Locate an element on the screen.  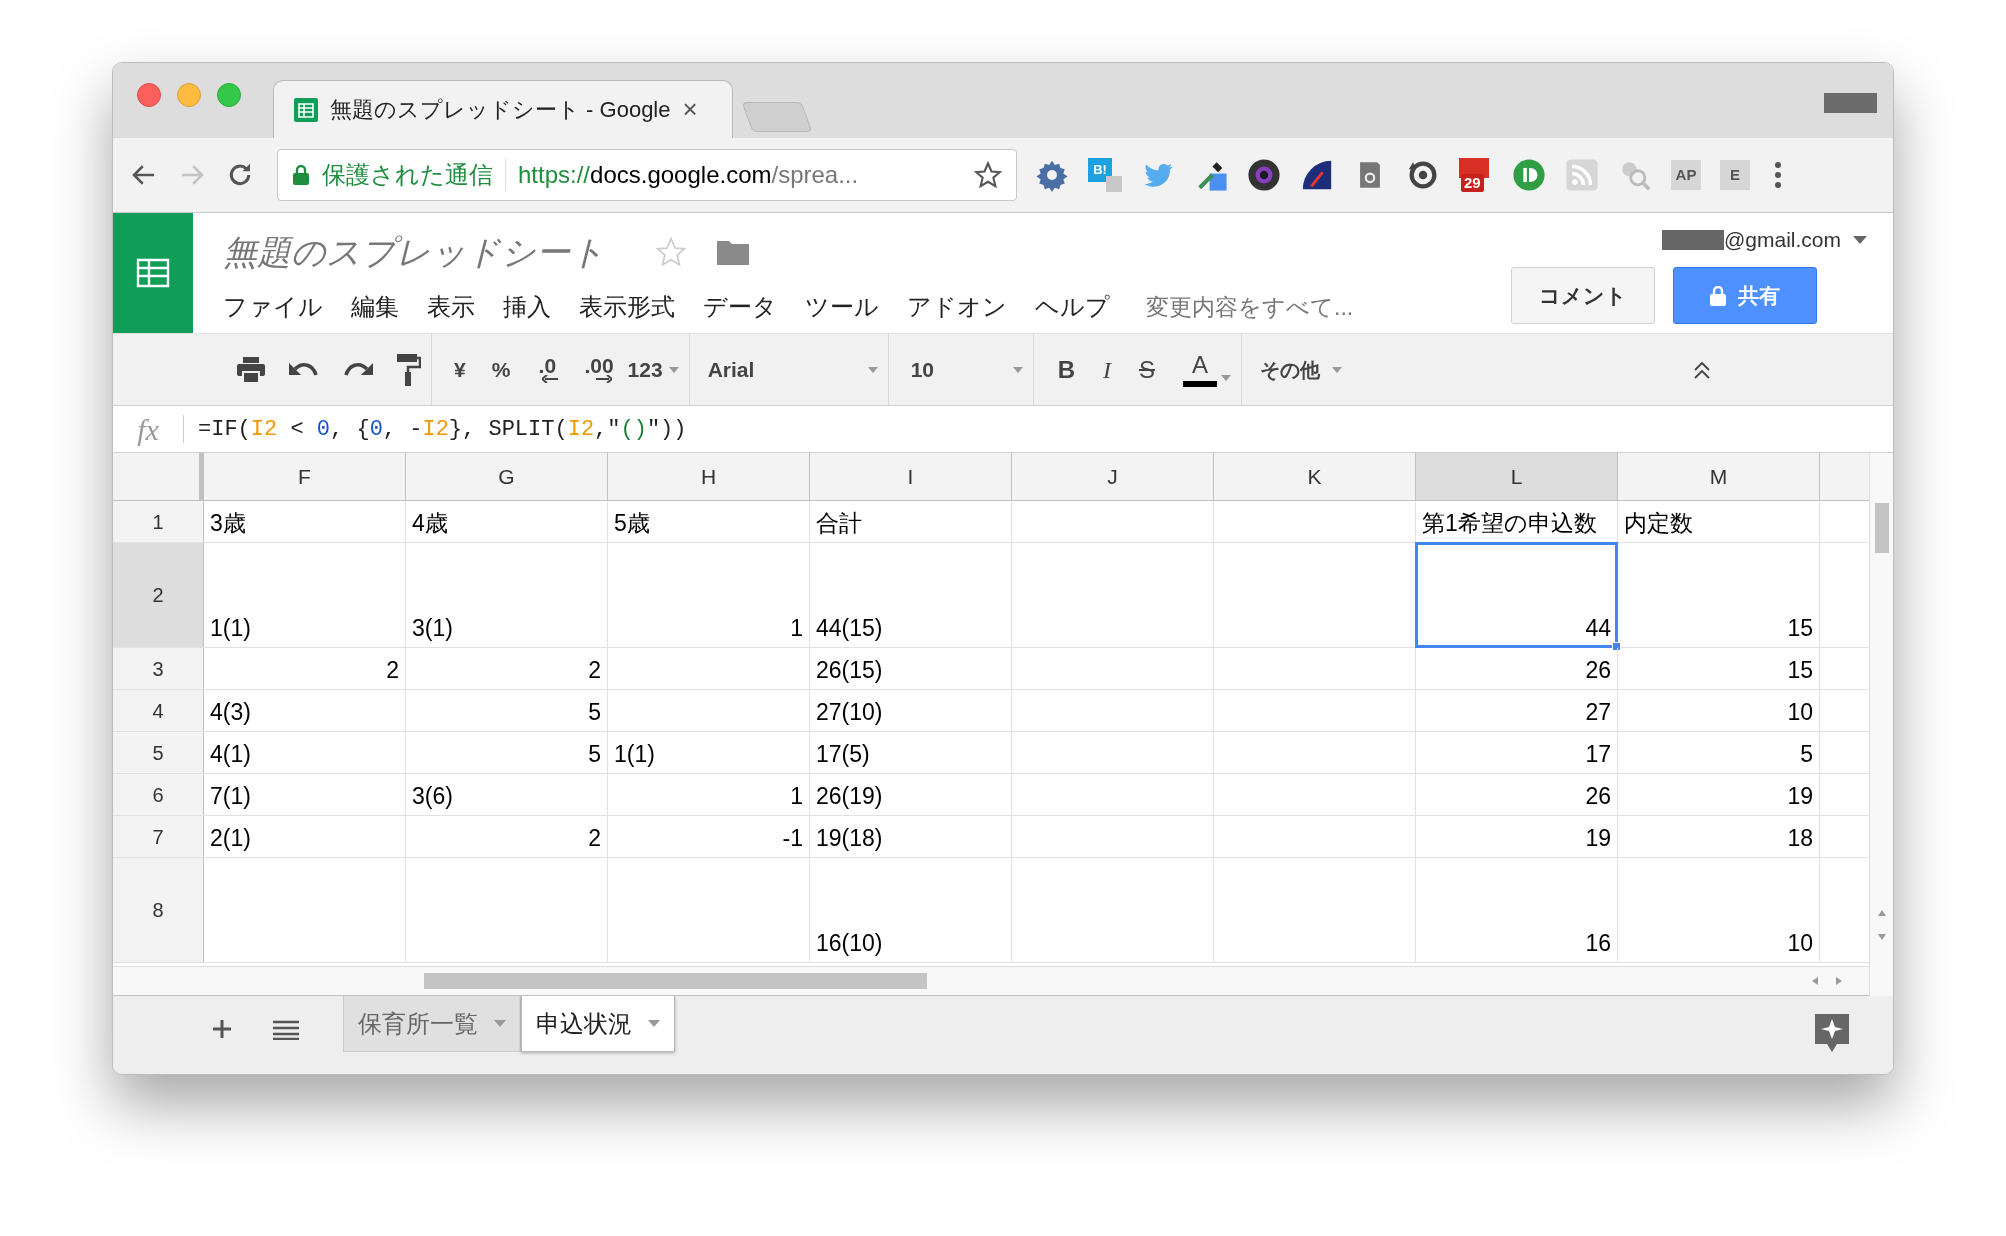
close-tab-button: × is located at coordinates (690, 109).